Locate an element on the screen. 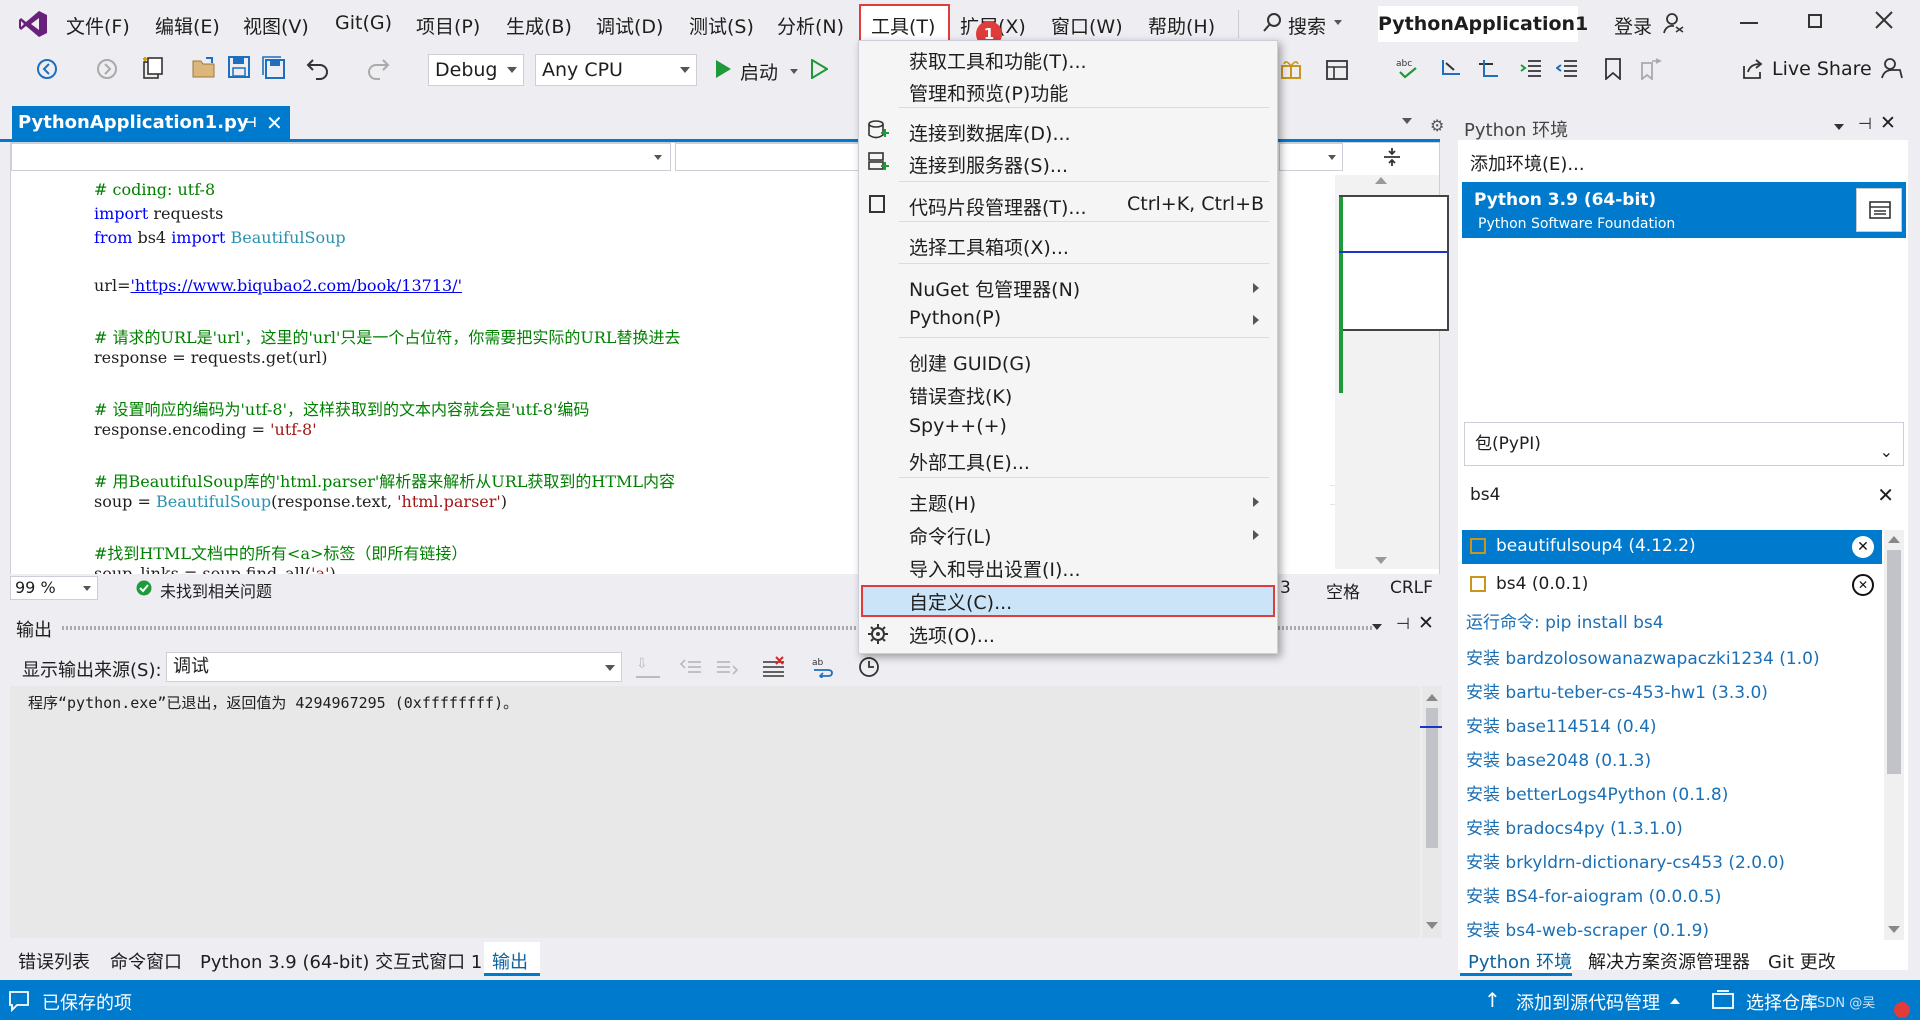  member-nav-dropdown is located at coordinates (1311, 157).